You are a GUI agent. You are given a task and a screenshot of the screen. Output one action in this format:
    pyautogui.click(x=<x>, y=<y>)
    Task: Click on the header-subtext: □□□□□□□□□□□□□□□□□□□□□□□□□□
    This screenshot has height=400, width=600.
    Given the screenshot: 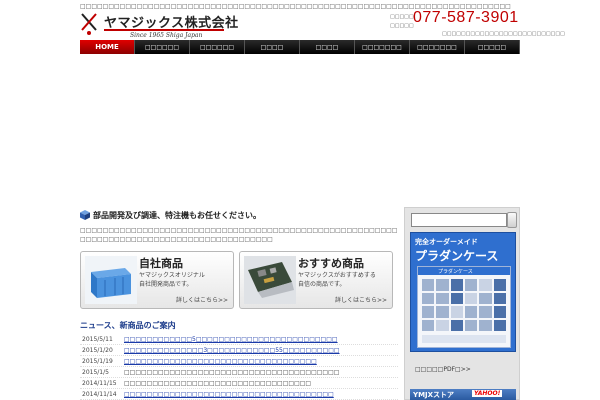 What is the action you would take?
    pyautogui.click(x=503, y=34)
    